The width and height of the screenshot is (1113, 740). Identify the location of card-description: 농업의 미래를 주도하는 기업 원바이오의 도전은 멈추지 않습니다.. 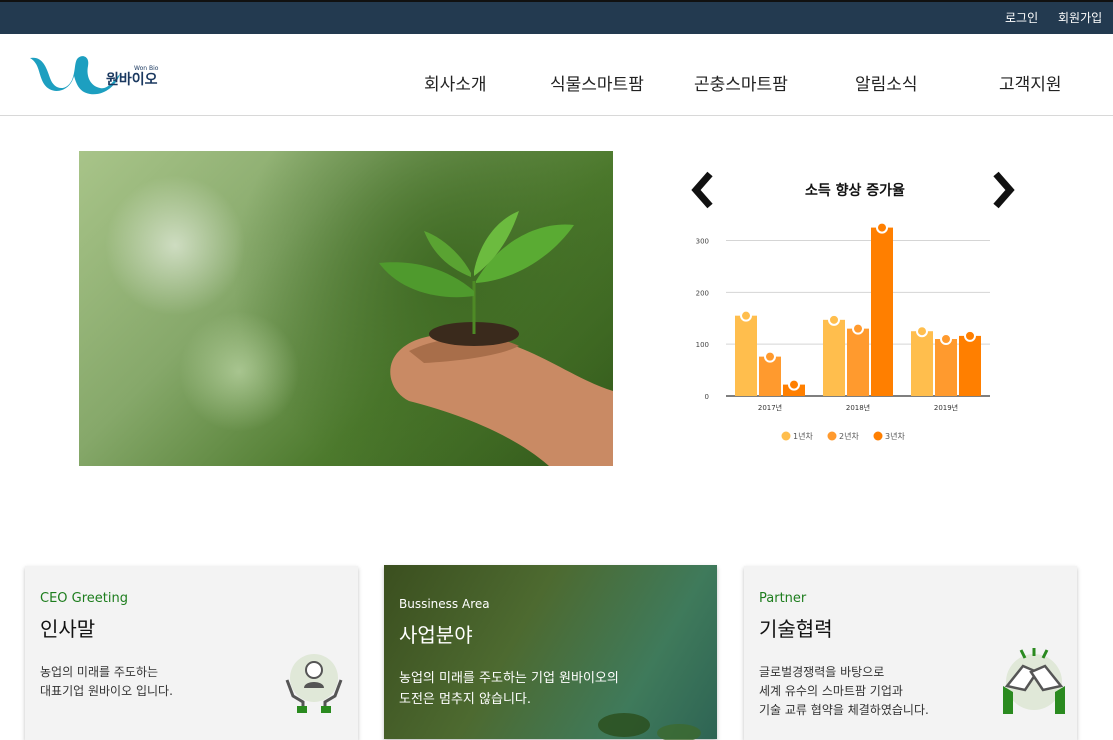
(509, 689).